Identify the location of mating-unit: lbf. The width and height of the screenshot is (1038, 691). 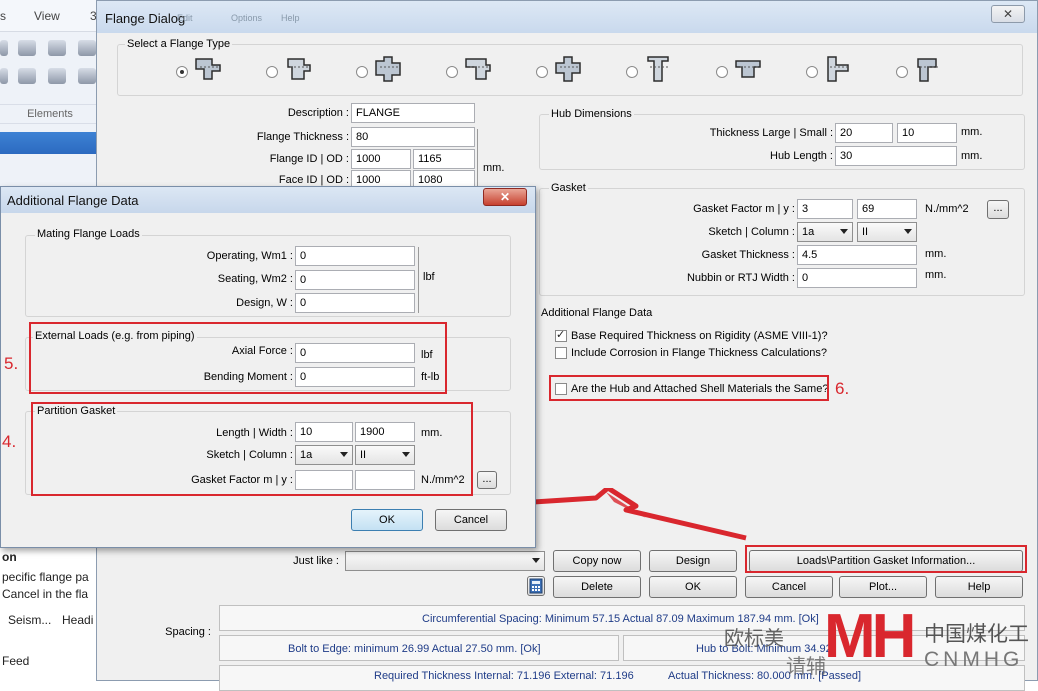
(429, 277).